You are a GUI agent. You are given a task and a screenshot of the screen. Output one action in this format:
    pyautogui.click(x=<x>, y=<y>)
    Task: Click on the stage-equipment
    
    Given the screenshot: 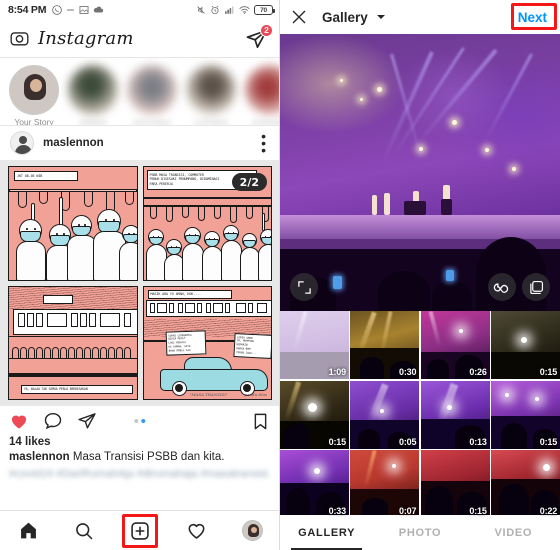 What is the action you would take?
    pyautogui.click(x=415, y=208)
    